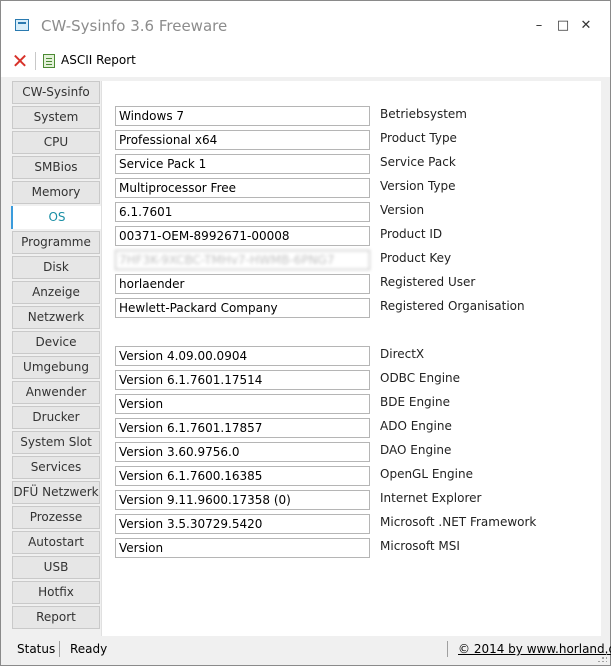 Image resolution: width=611 pixels, height=666 pixels. What do you see at coordinates (426, 474) in the screenshot?
I see `field-label: OpenGL Engine` at bounding box center [426, 474].